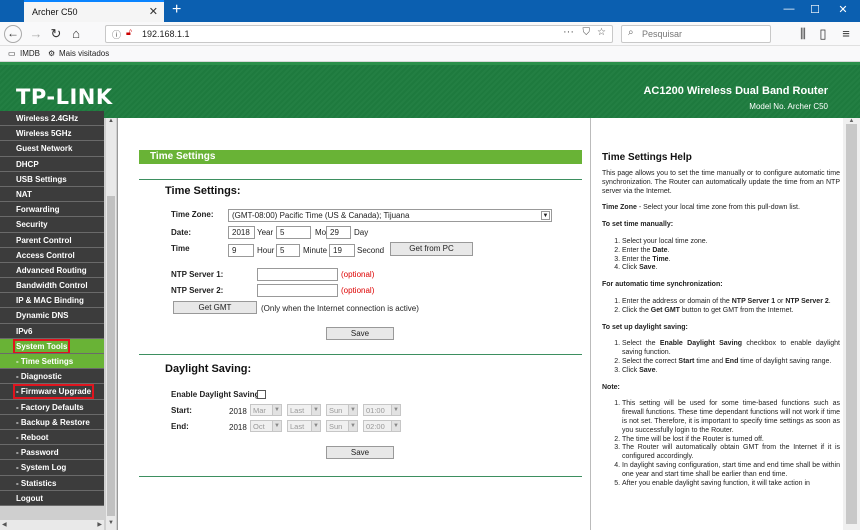  What do you see at coordinates (342, 426) in the screenshot?
I see `dst-end-day-select: Sun ▼` at bounding box center [342, 426].